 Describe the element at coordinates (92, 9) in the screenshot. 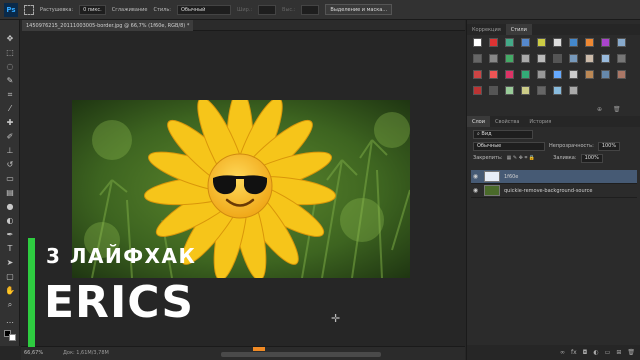

I see `feather-input: 0 пикс.` at that location.